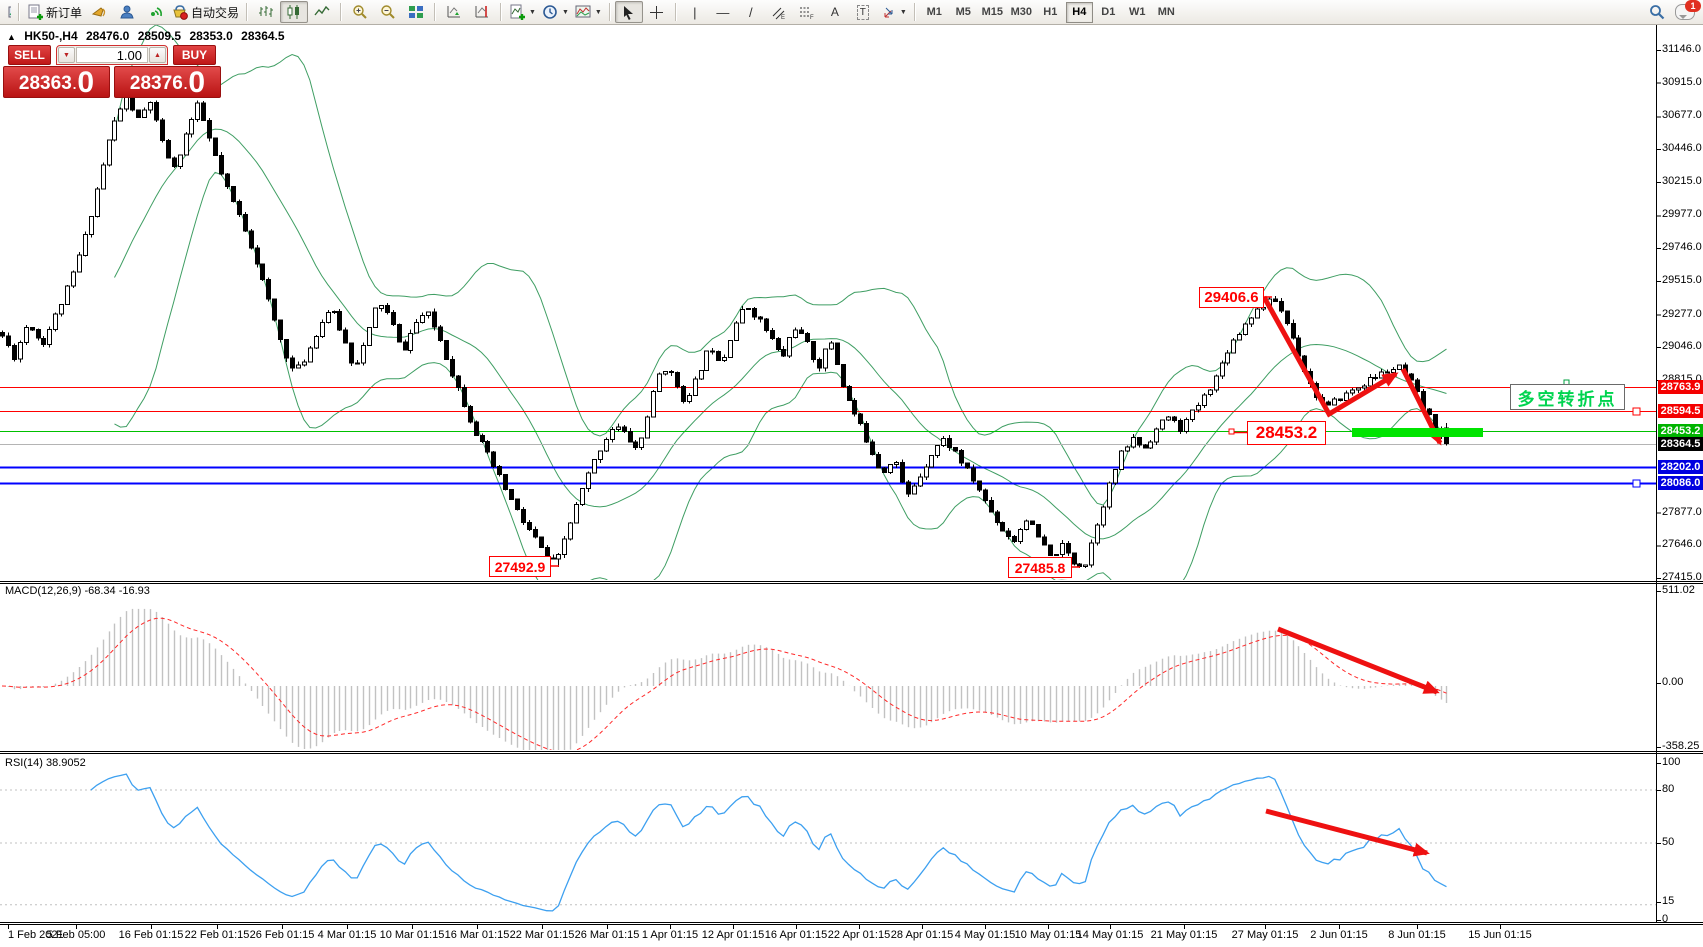 The width and height of the screenshot is (1703, 947). I want to click on price-tick-label: 29277.0, so click(1682, 313).